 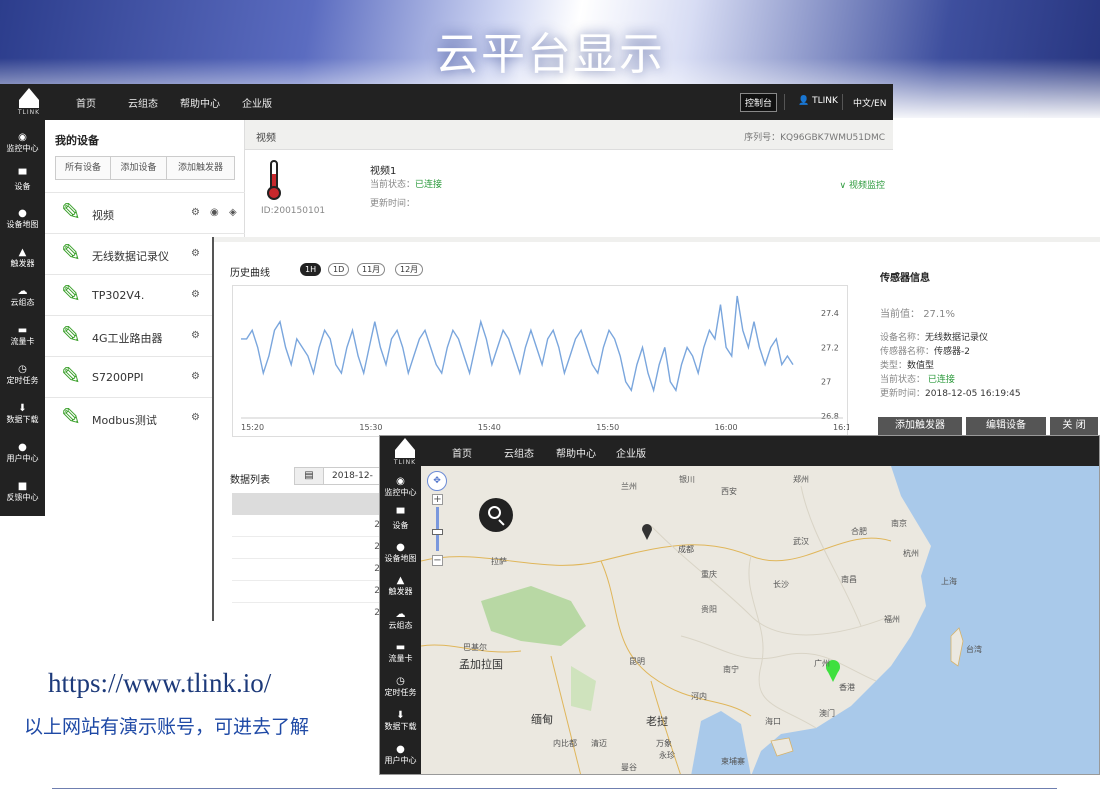 I want to click on zoom-in-button: +, so click(x=437, y=499).